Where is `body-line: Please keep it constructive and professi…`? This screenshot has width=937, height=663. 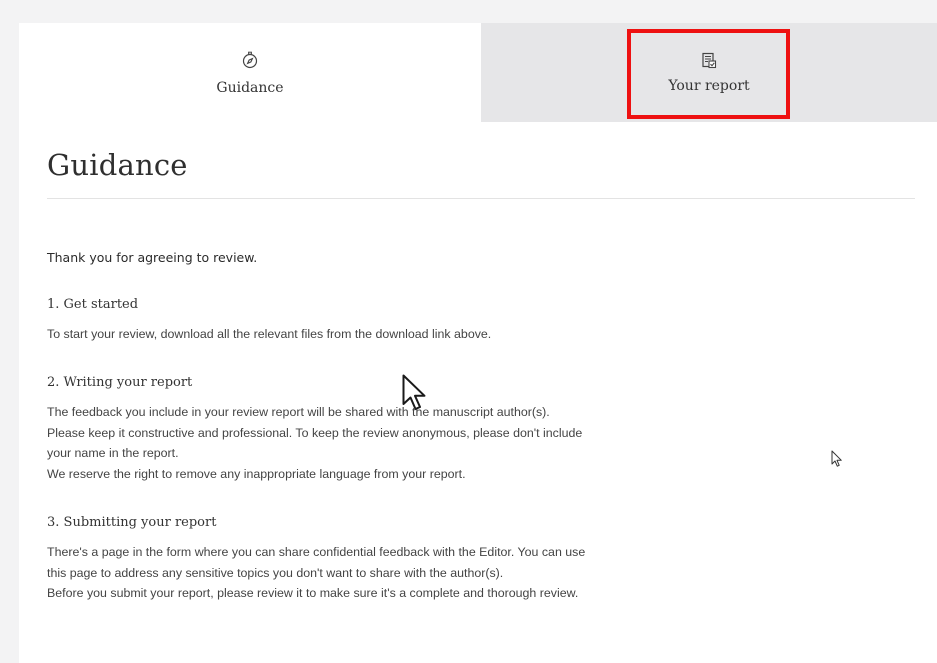
body-line: Please keep it constructive and professi… is located at coordinates (315, 432).